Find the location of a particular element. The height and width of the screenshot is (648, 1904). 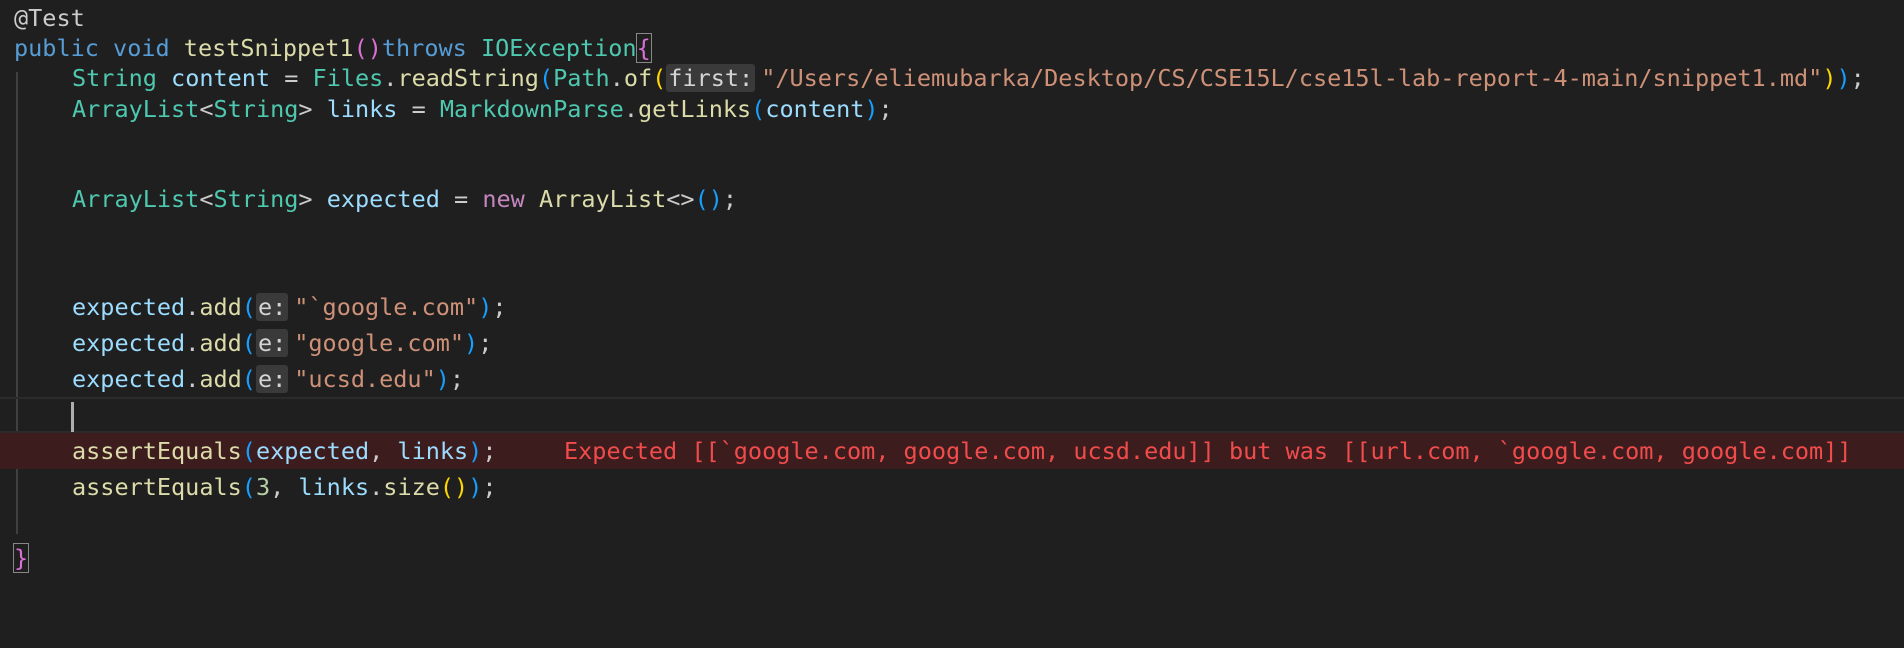

method-name: testSnippet1 is located at coordinates (268, 48).